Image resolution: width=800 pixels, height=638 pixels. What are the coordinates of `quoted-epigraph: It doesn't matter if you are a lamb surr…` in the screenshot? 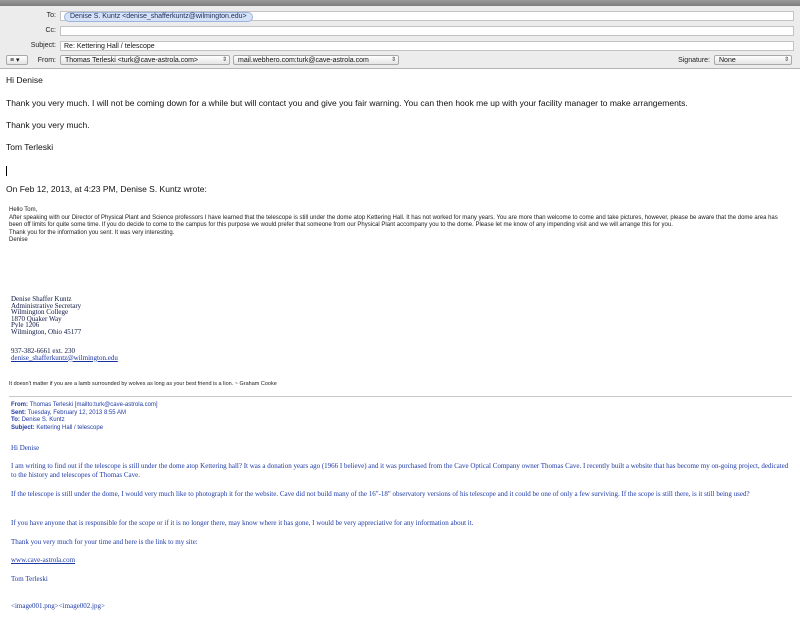 It's located at (143, 384).